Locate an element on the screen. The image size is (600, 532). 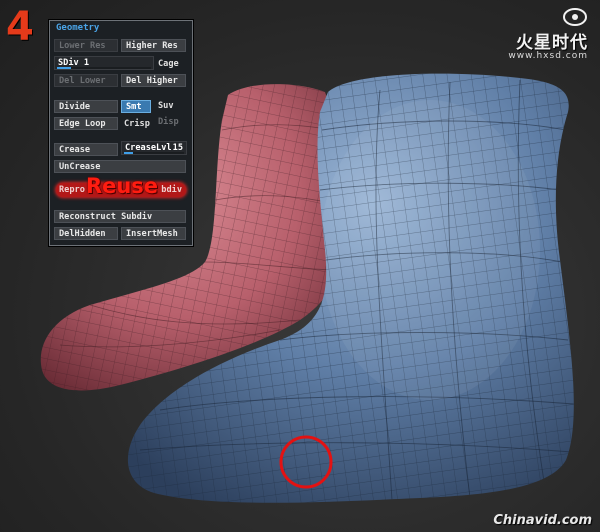
hxsd-logo-icon is located at coordinates (575, 17).